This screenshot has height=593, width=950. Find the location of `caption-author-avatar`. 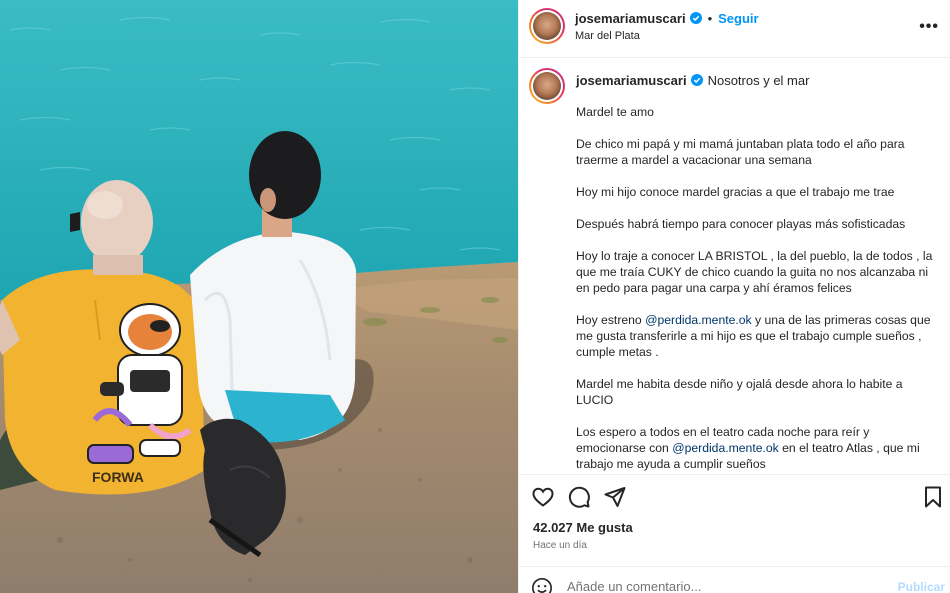

caption-author-avatar is located at coordinates (547, 86).